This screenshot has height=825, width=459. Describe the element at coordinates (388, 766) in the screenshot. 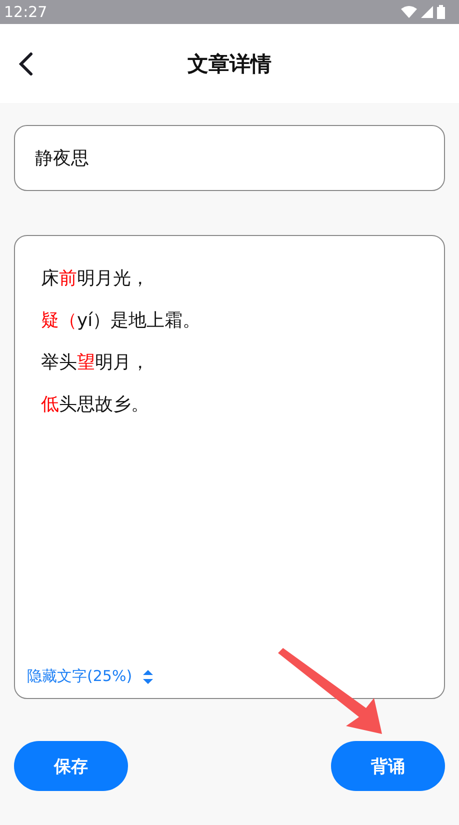

I see `action-button: 背诵` at that location.